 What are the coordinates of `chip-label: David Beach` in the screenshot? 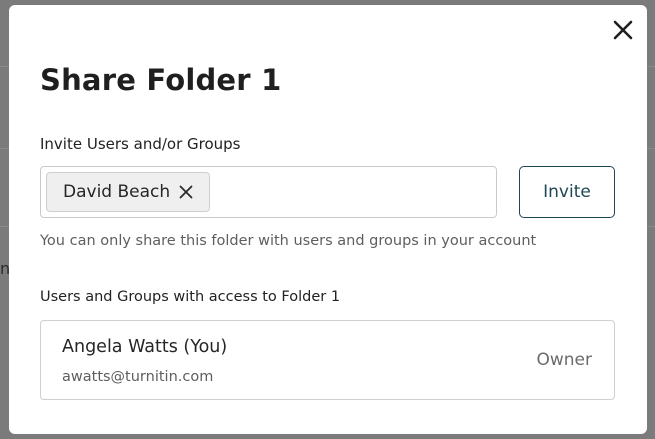 It's located at (117, 192).